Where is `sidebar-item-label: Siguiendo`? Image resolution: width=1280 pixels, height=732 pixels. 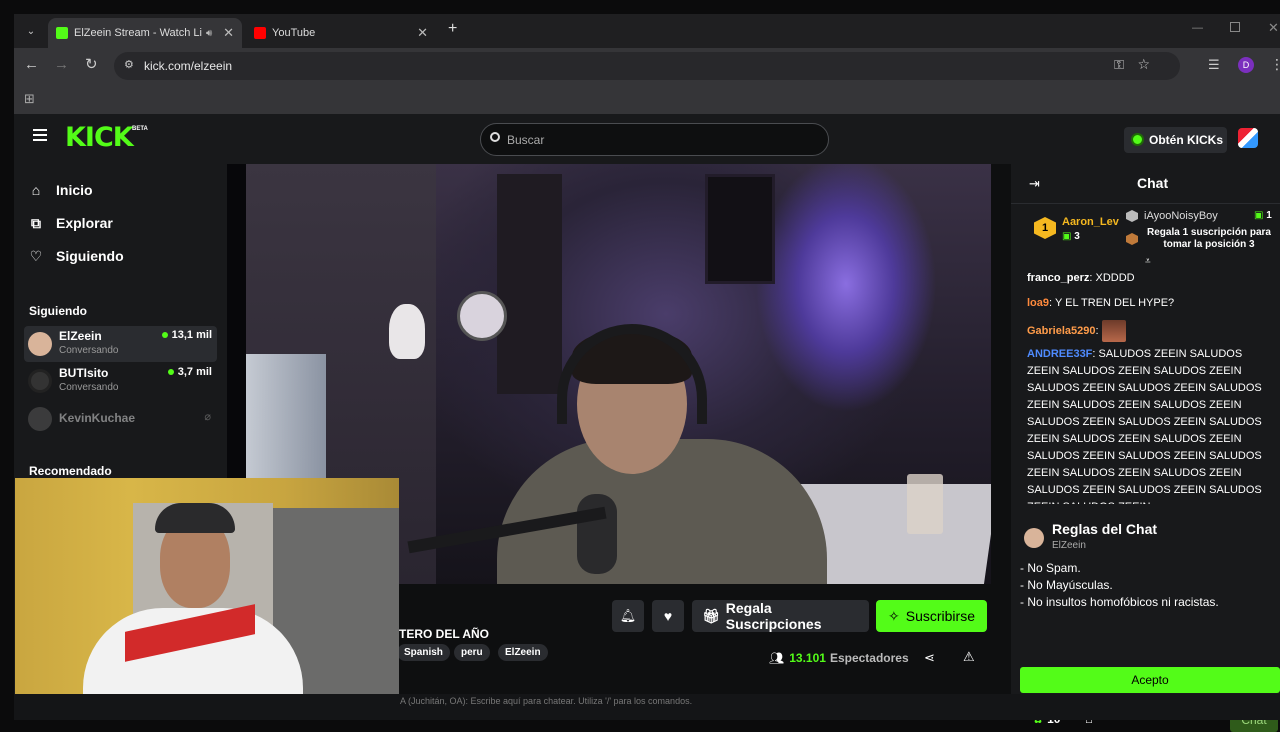 sidebar-item-label: Siguiendo is located at coordinates (90, 256).